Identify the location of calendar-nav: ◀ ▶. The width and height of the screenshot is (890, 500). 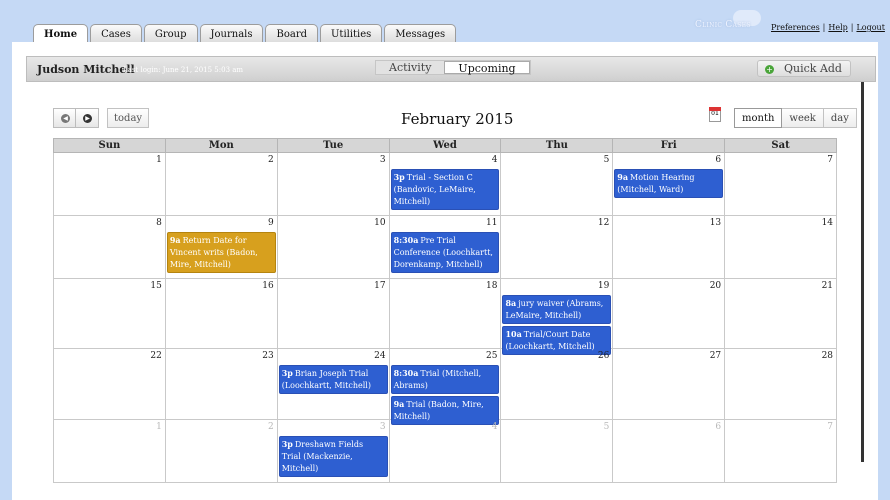
(76, 118).